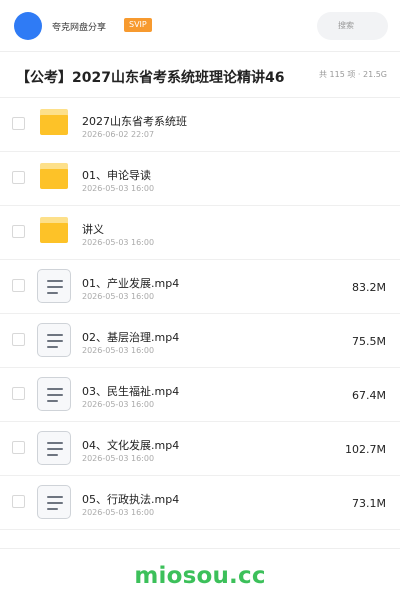  What do you see at coordinates (200, 395) in the screenshot?
I see `list-item: 03、民生福祉.mp4 2026-05-03 16:00 67.4M` at bounding box center [200, 395].